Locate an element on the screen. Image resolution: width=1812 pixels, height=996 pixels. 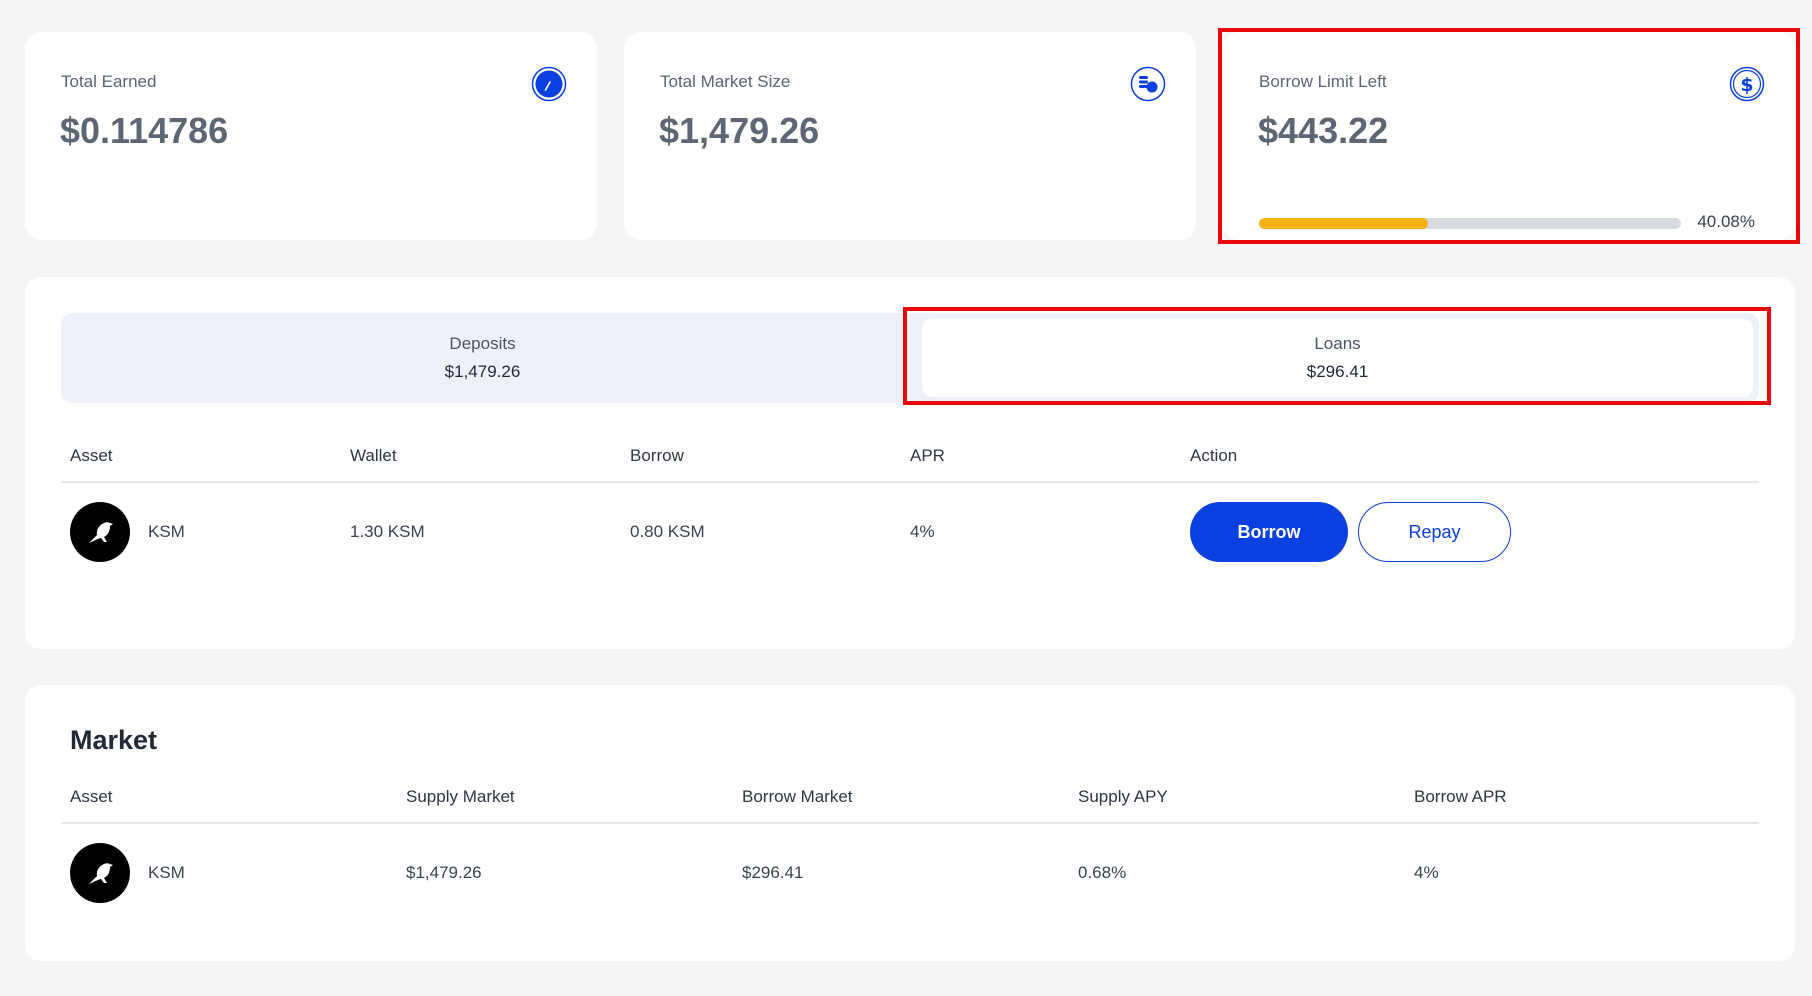
tab-deposits-amount: $1,479.26 is located at coordinates (482, 371).